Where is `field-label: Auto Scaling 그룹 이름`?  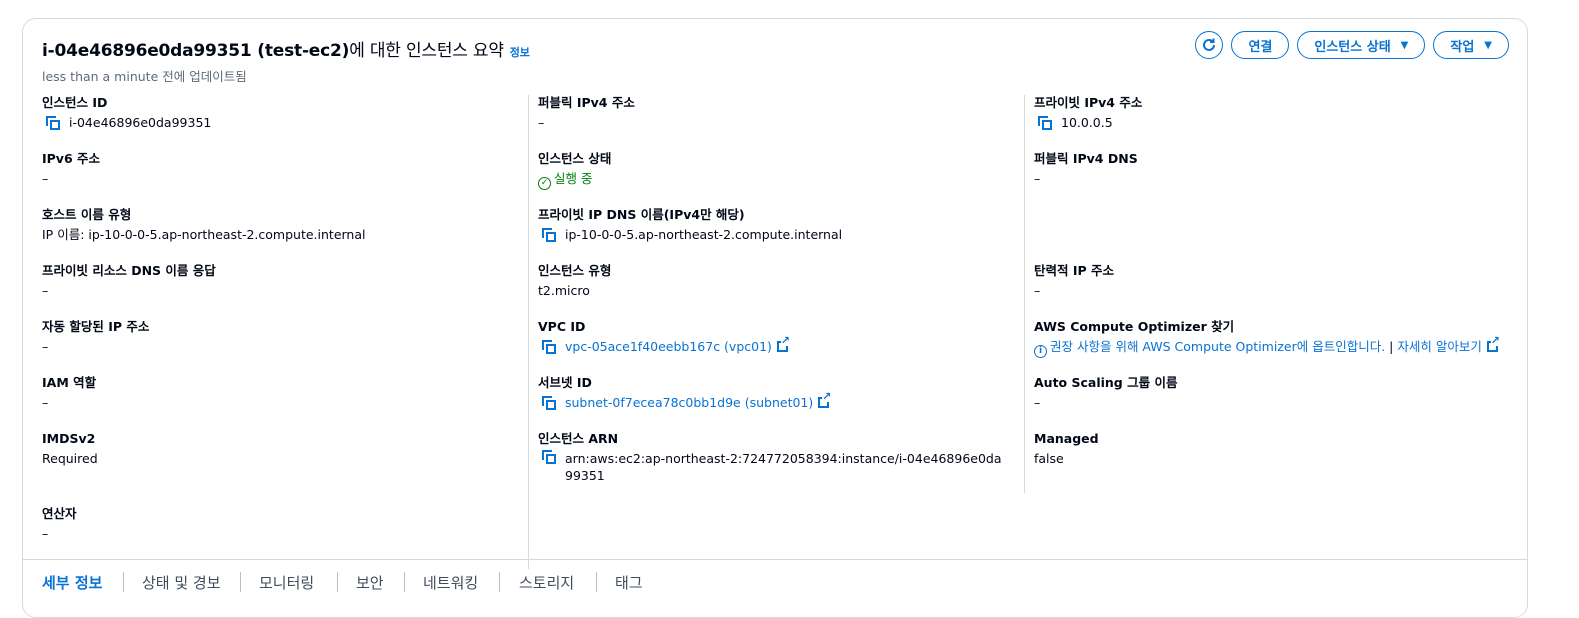
field-label: Auto Scaling 그룹 이름 is located at coordinates (1106, 382).